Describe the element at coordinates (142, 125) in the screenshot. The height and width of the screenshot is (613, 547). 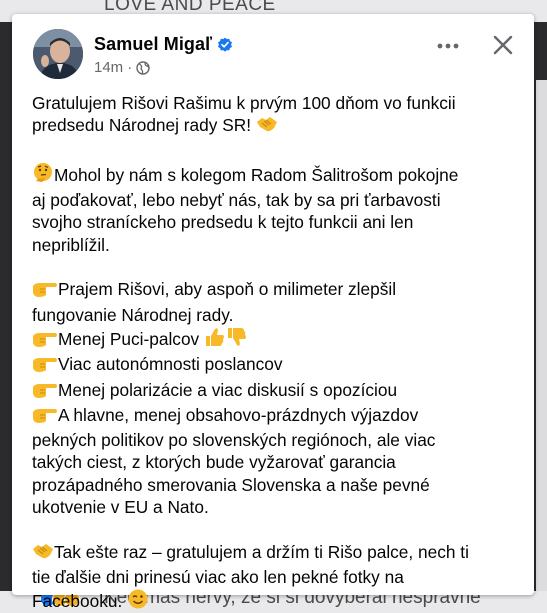
I see `post-text-segment: predsedu Národnej rady SR!` at that location.